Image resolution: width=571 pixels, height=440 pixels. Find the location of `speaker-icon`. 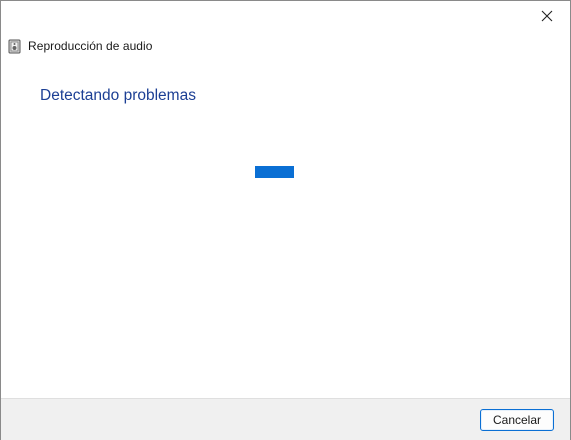

speaker-icon is located at coordinates (14, 46).